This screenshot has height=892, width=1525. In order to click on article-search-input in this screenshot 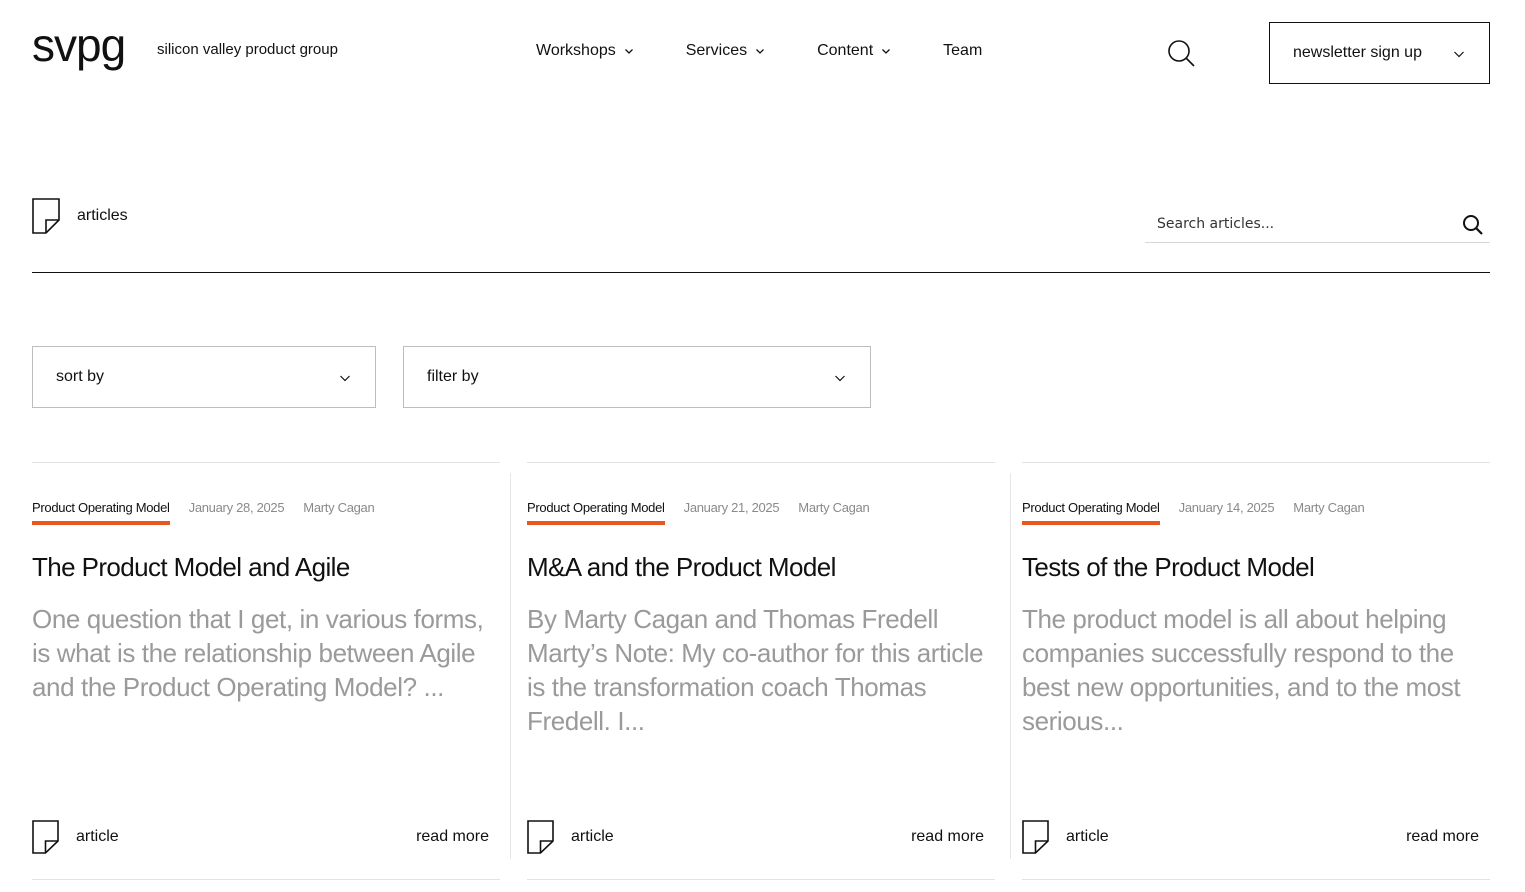, I will do `click(1302, 224)`.